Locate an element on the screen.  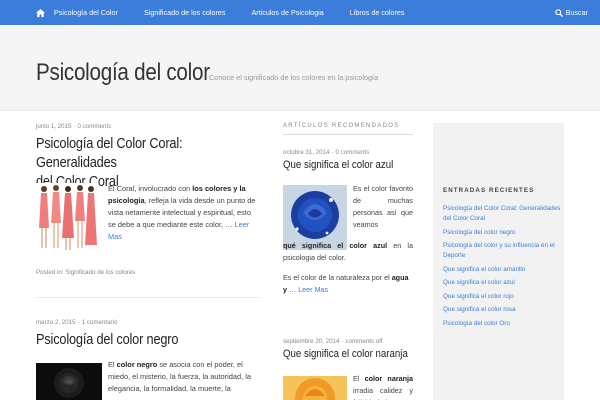
article-meta: octubre 31, 2014 · 0 comments is located at coordinates (326, 152).